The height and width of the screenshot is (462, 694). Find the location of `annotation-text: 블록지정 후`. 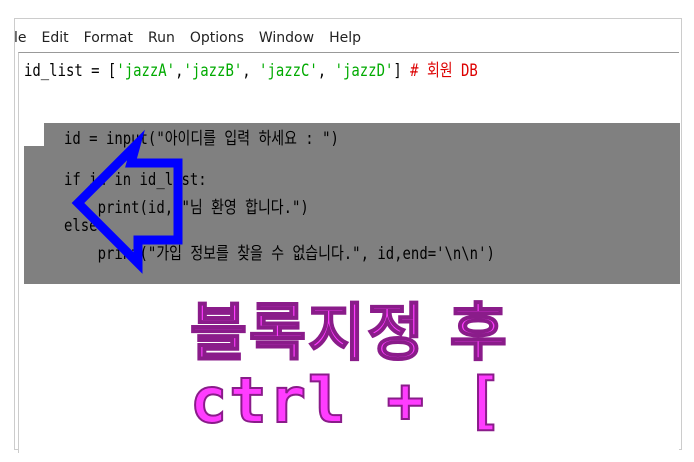

annotation-text: 블록지정 후 is located at coordinates (349, 332).